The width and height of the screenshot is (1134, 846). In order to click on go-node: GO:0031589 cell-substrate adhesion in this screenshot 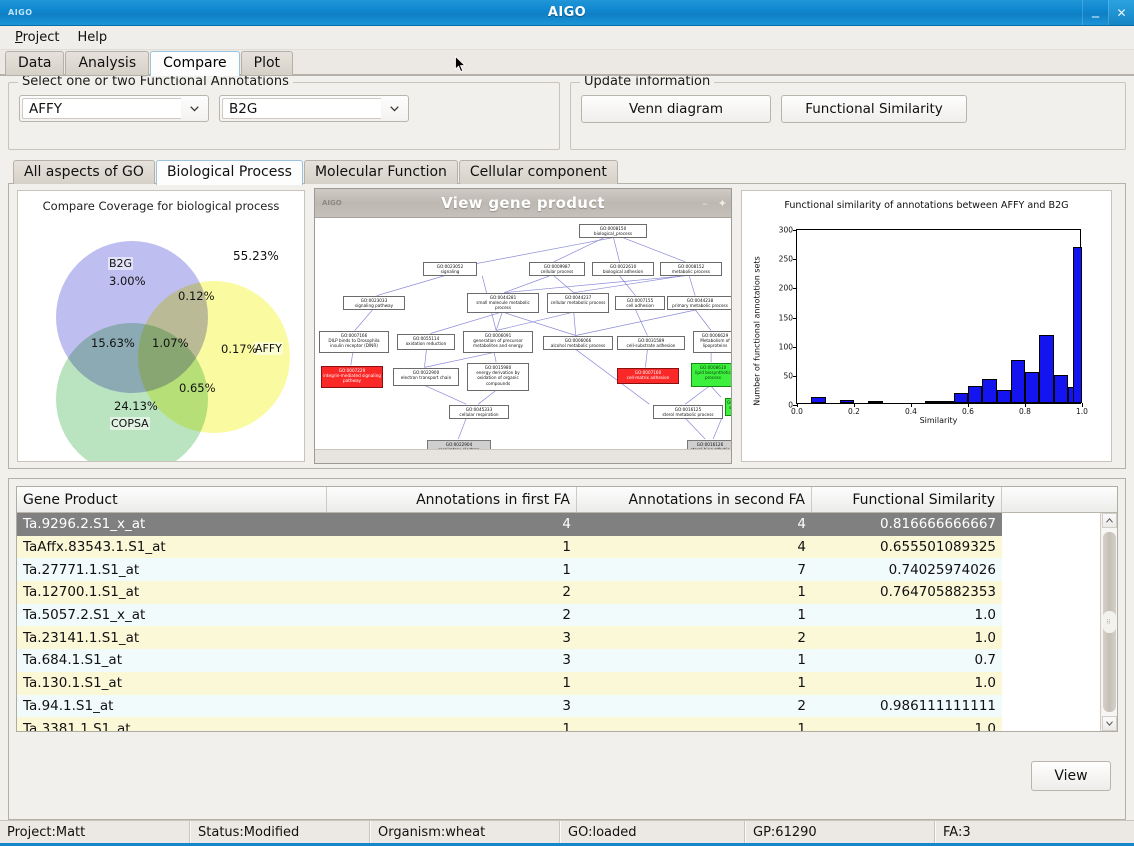, I will do `click(651, 343)`.